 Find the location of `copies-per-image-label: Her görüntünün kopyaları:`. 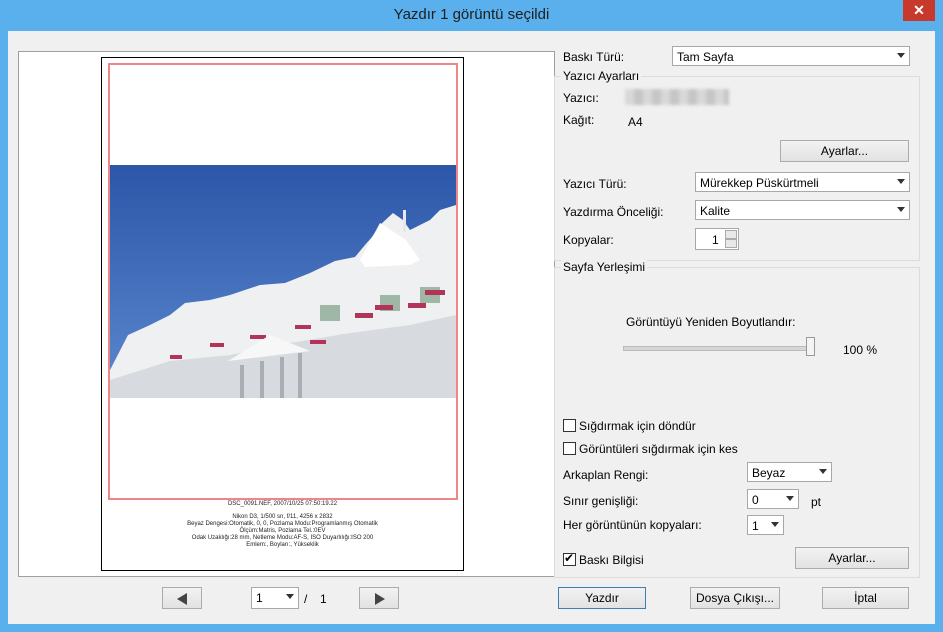

copies-per-image-label: Her görüntünün kopyaları: is located at coordinates (632, 525).